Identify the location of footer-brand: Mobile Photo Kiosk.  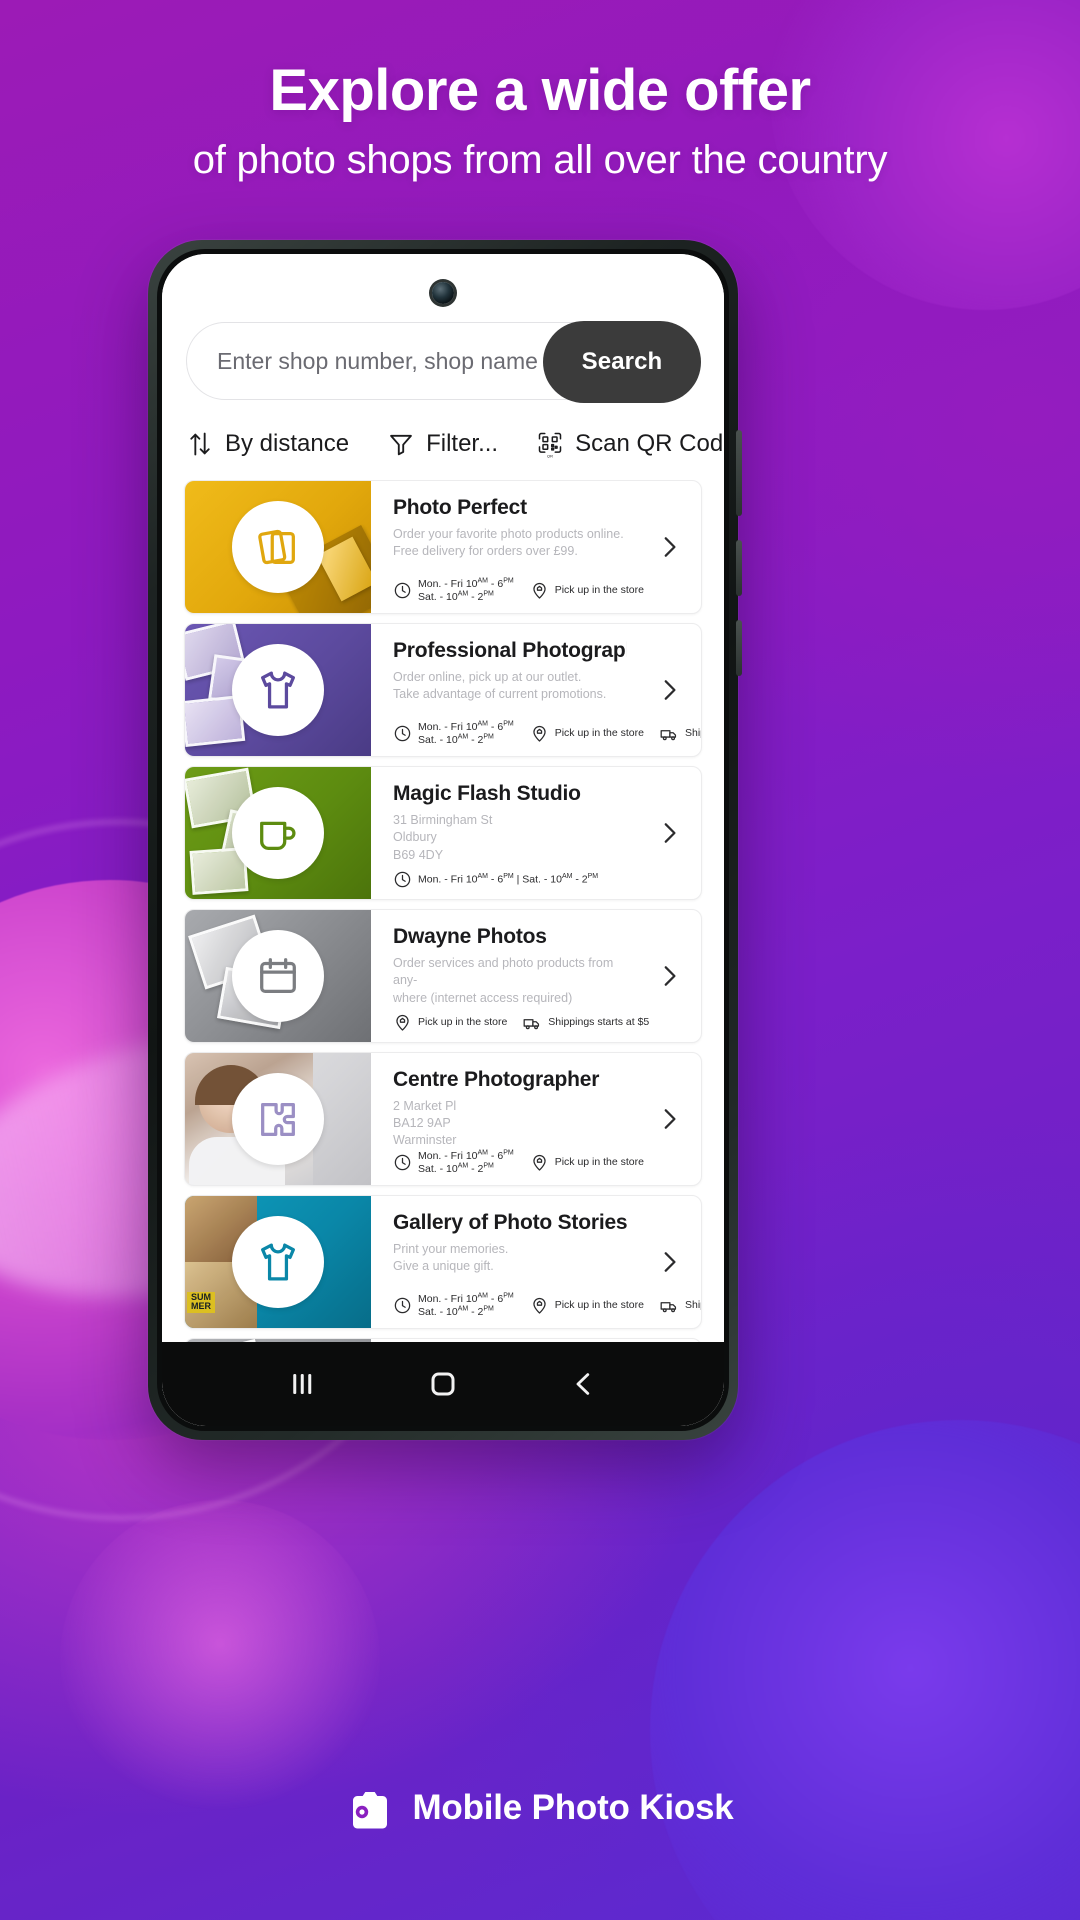
(540, 1808).